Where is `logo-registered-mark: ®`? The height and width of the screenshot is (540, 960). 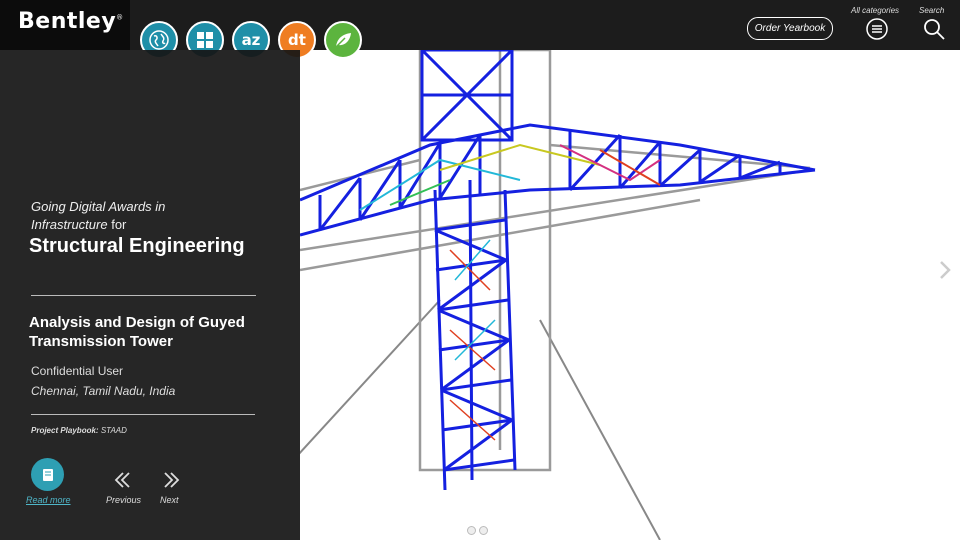 logo-registered-mark: ® is located at coordinates (120, 17).